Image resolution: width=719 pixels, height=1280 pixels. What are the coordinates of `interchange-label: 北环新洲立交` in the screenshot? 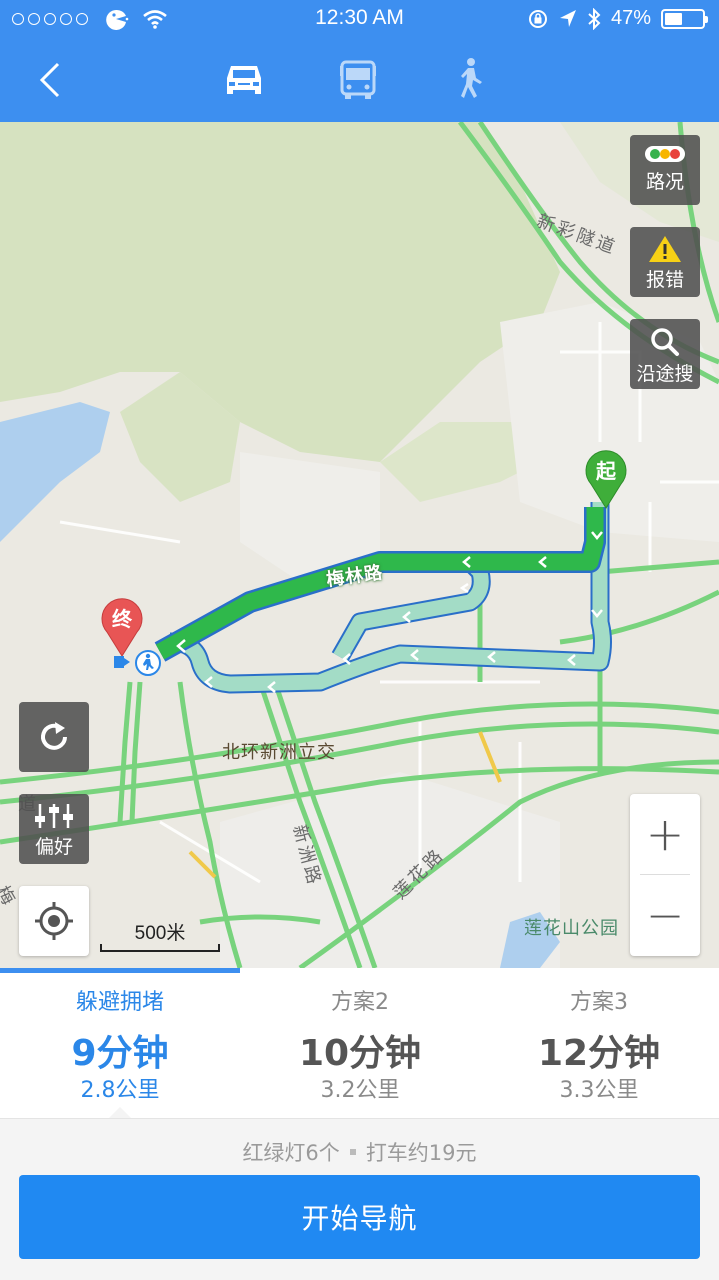 It's located at (279, 752).